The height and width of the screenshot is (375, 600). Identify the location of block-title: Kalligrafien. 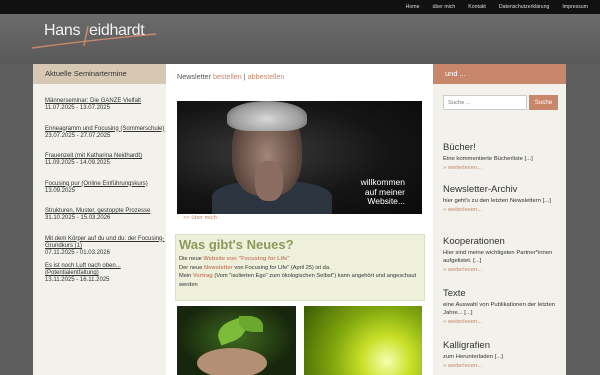
(466, 345).